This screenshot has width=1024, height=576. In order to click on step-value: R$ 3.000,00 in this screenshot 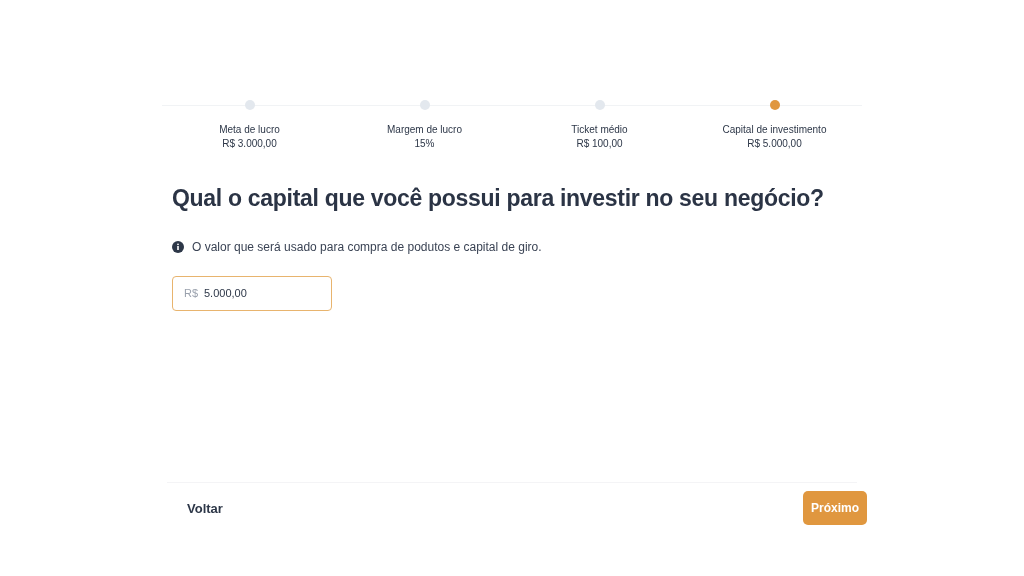, I will do `click(249, 144)`.